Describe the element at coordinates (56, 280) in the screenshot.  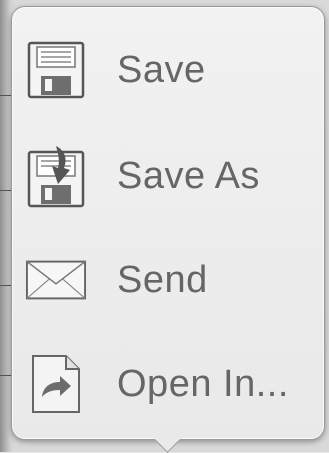
I see `envelope-icon` at that location.